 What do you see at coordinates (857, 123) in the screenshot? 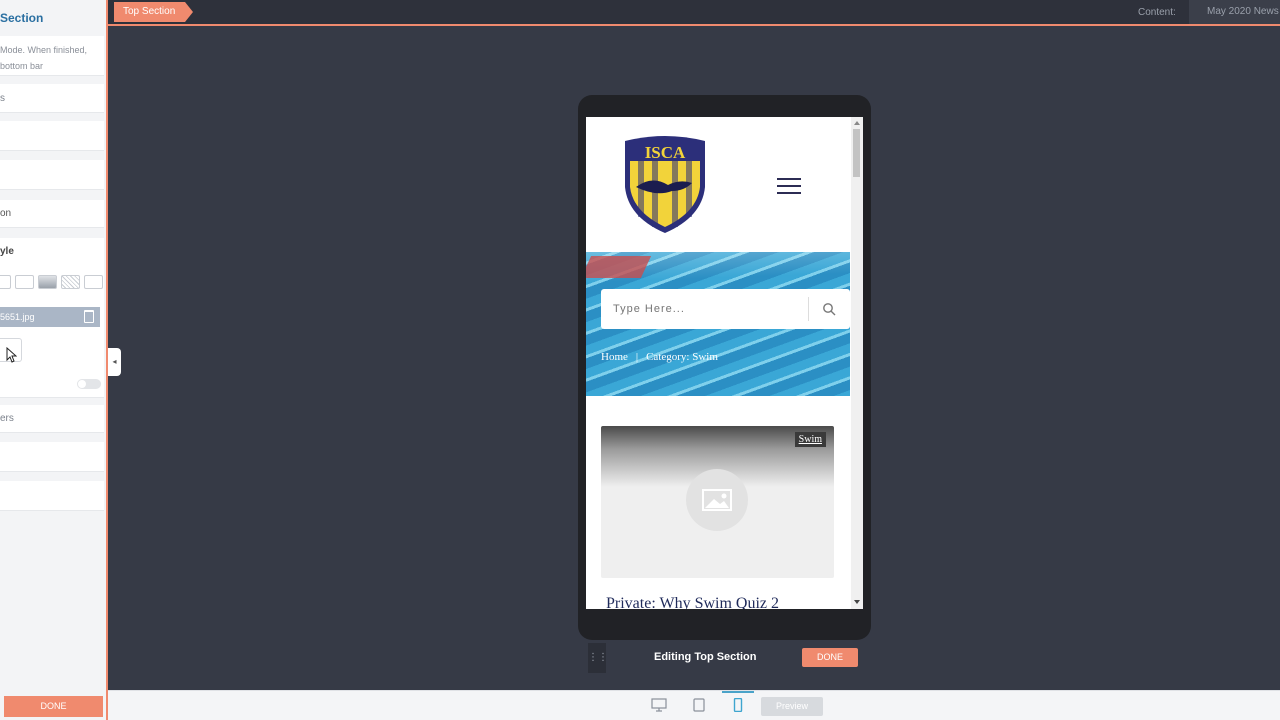
I see `scroll-up-icon` at bounding box center [857, 123].